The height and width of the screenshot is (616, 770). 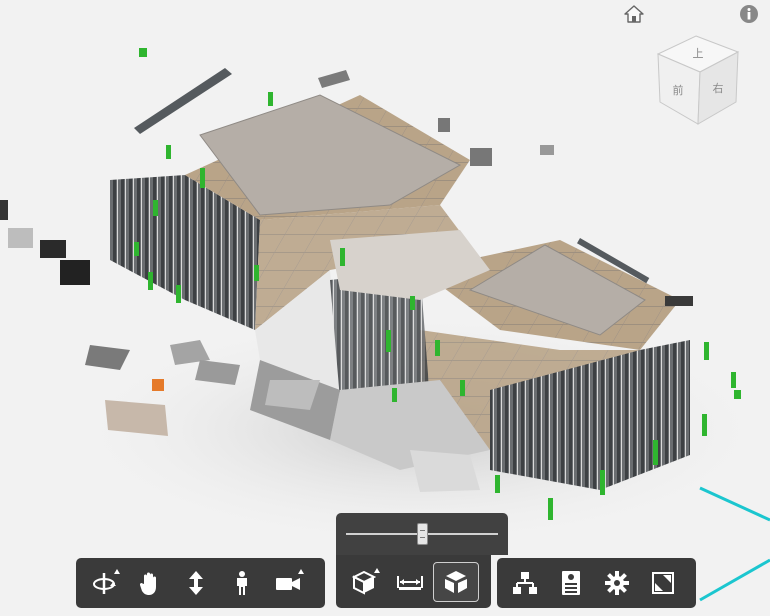 I want to click on navigation-toolbar, so click(x=200, y=583).